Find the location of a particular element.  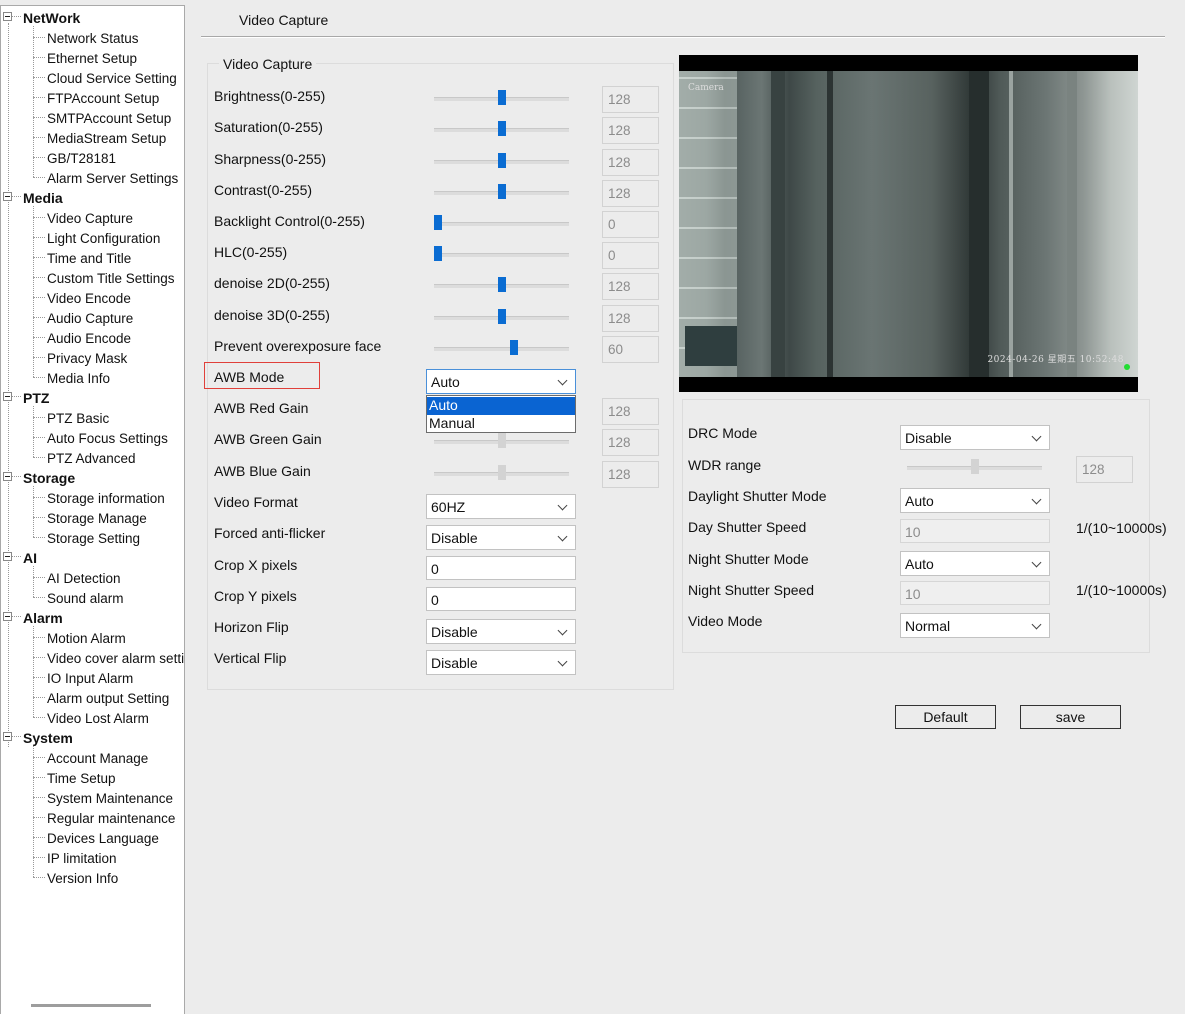

sidebar-item-video-cover-alarm-setti: Video cover alarm setti is located at coordinates (108, 658).